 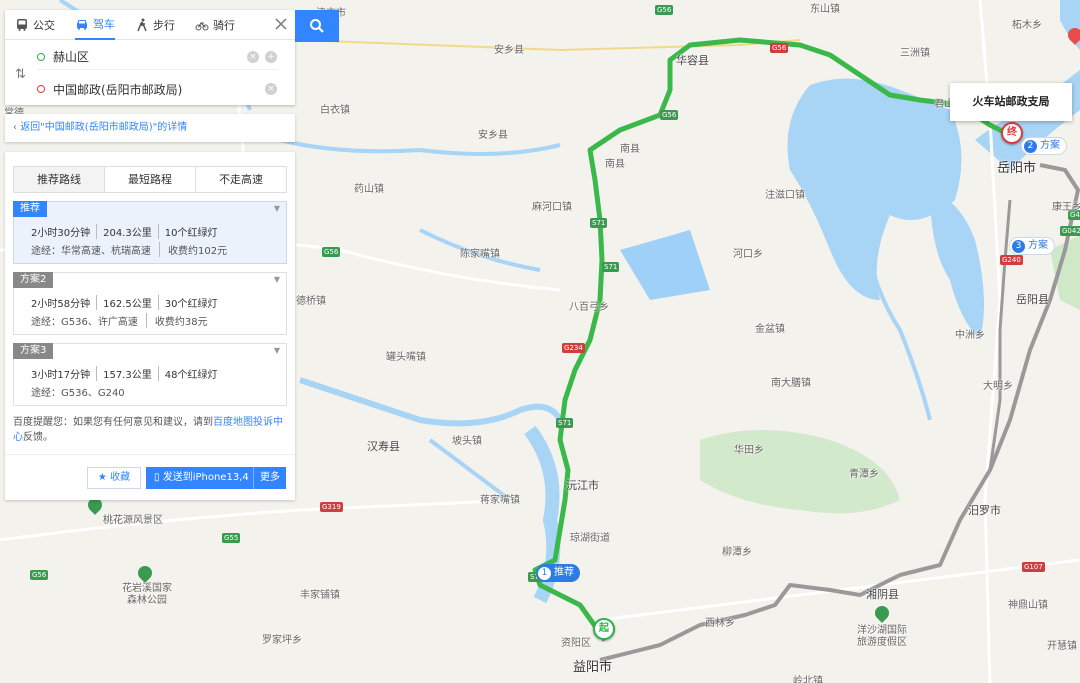 I want to click on plan-via-roads: 途经：华常高速、杭瑞高速, so click(x=91, y=251).